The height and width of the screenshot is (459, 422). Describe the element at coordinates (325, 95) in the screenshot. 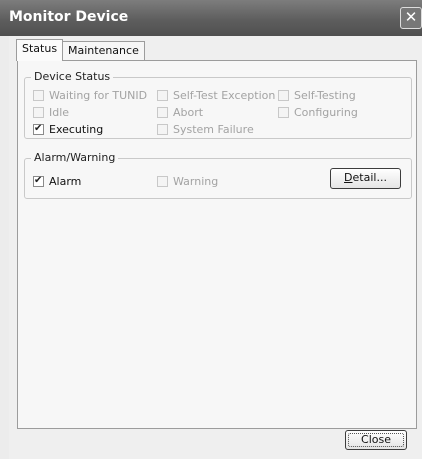

I see `checkbox-label: Self-Testing` at that location.